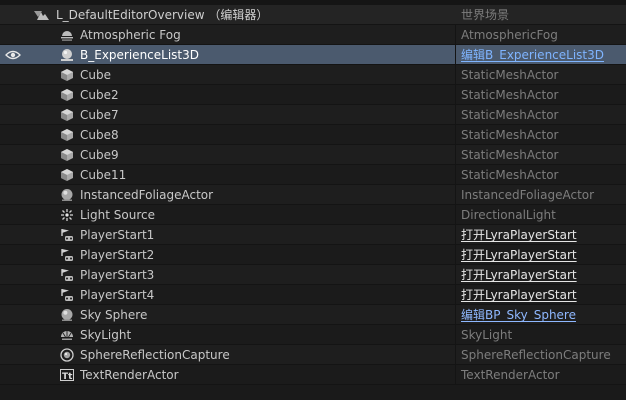 This screenshot has width=626, height=400. Describe the element at coordinates (99, 154) in the screenshot. I see `actor-name: Cube9` at that location.